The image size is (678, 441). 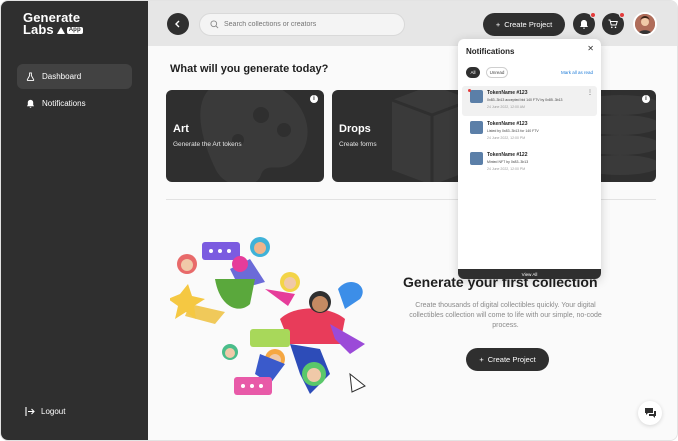 What do you see at coordinates (38, 29) in the screenshot?
I see `logo-line2: Labs` at bounding box center [38, 29].